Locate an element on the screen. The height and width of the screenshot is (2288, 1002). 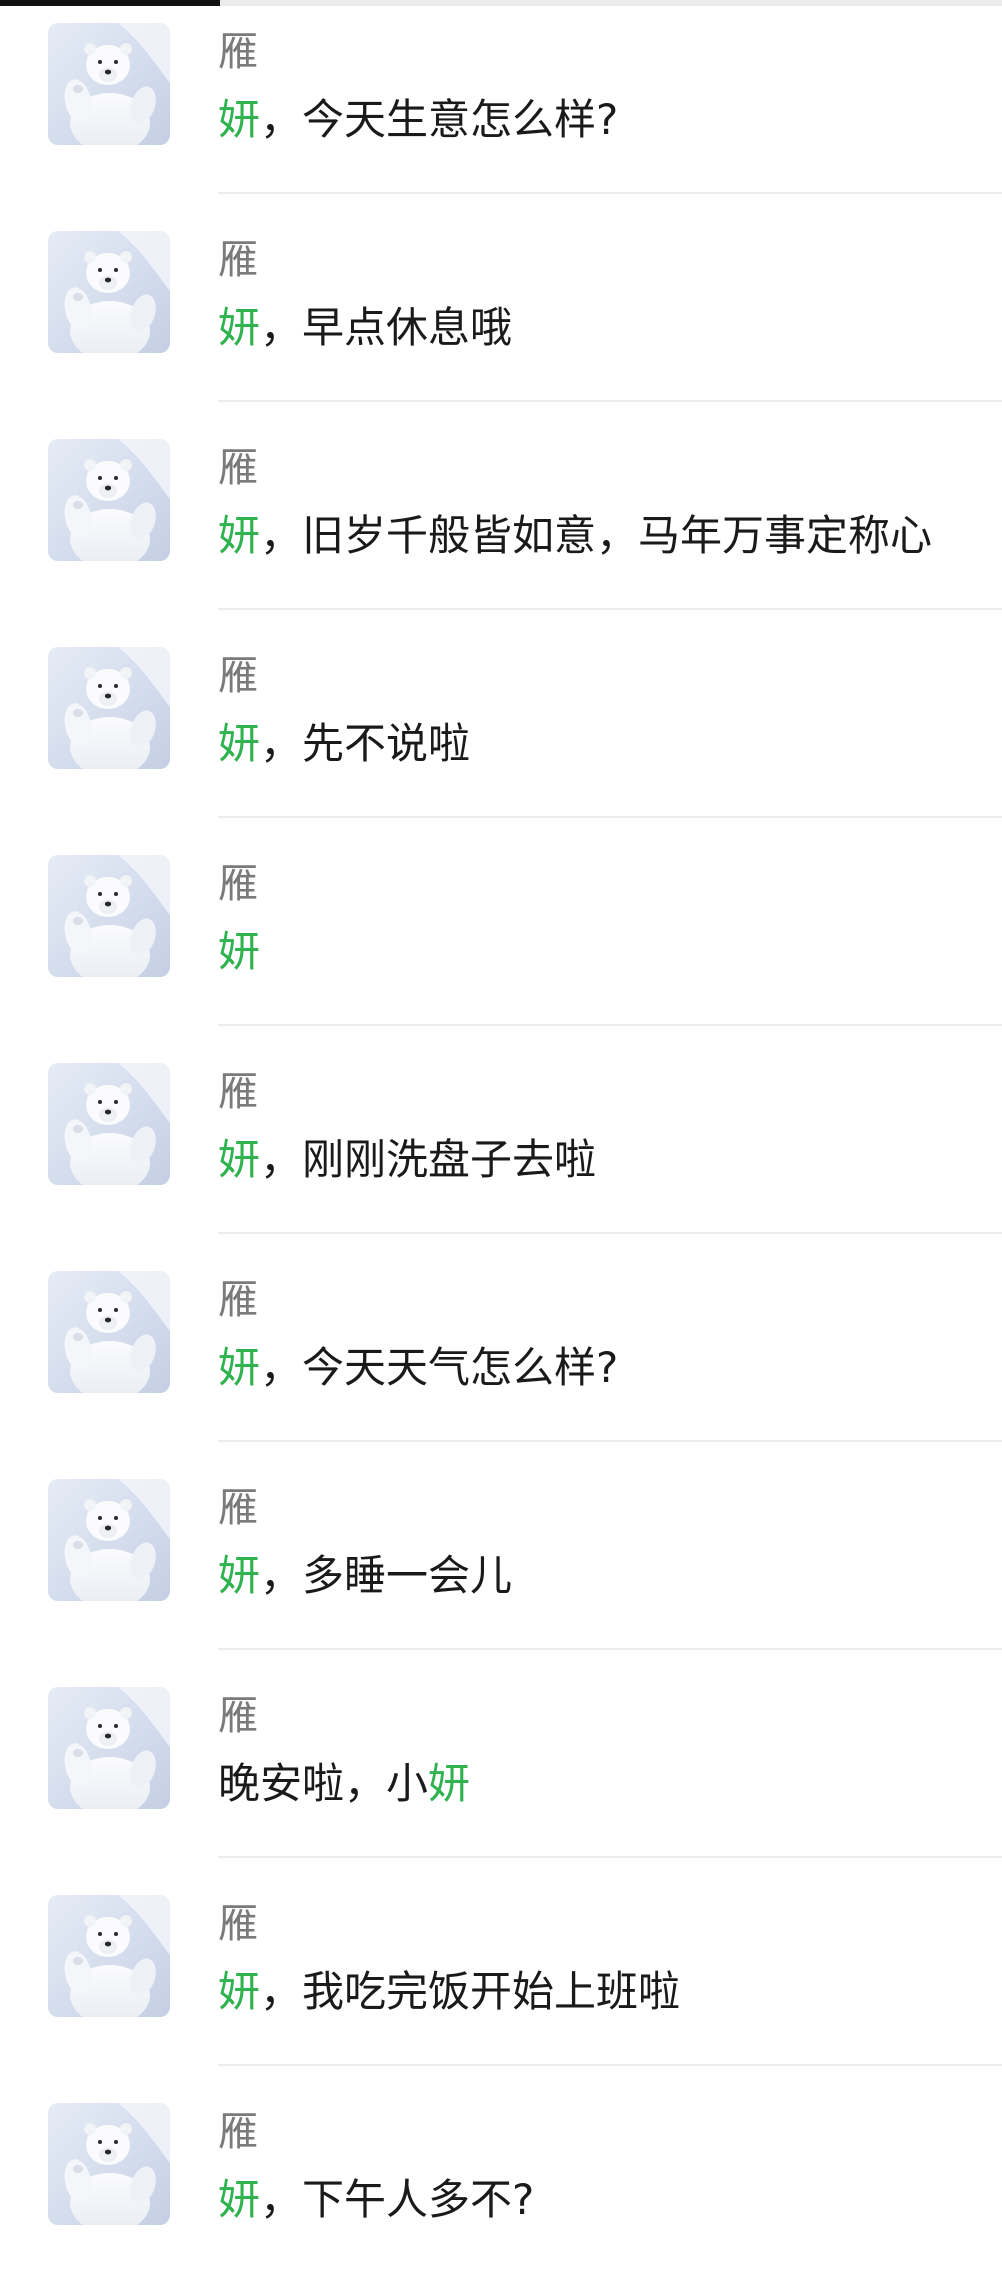
message-text-segment: ，刚刚洗盘子去啦 is located at coordinates (428, 1159).